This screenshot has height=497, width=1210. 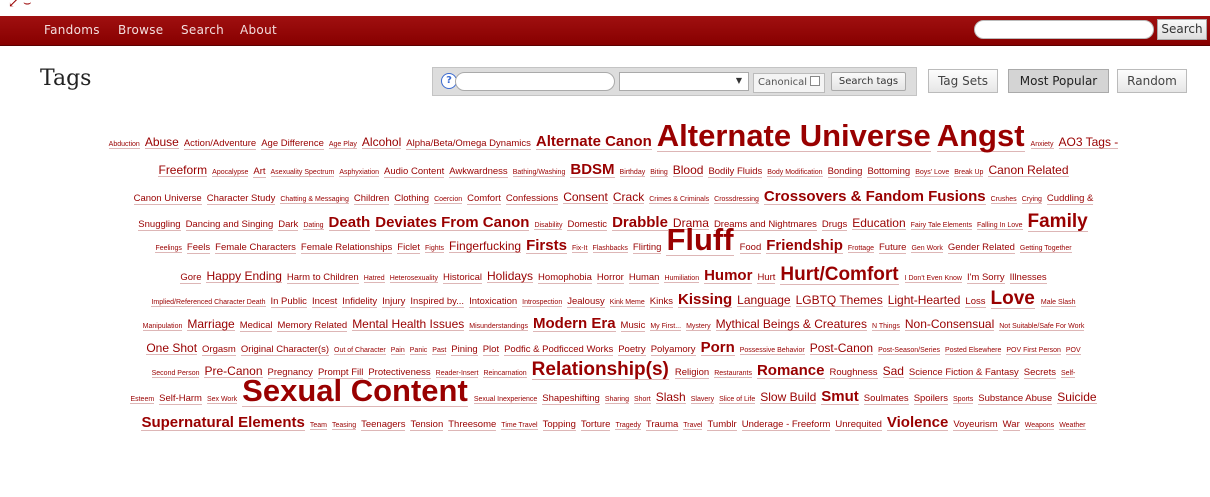 I want to click on tag-link: Torture, so click(x=595, y=425).